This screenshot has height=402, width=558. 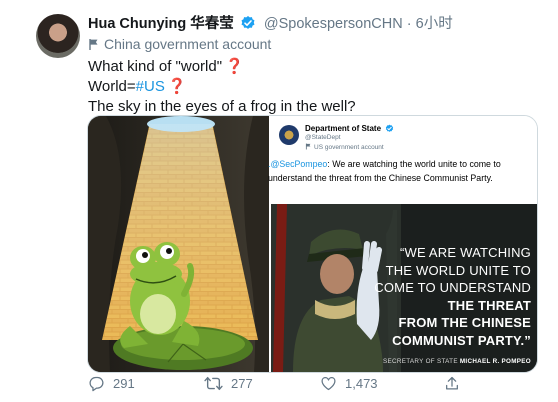 I want to click on quote-line-5: FROM THE CHINESE, so click(x=464, y=322).